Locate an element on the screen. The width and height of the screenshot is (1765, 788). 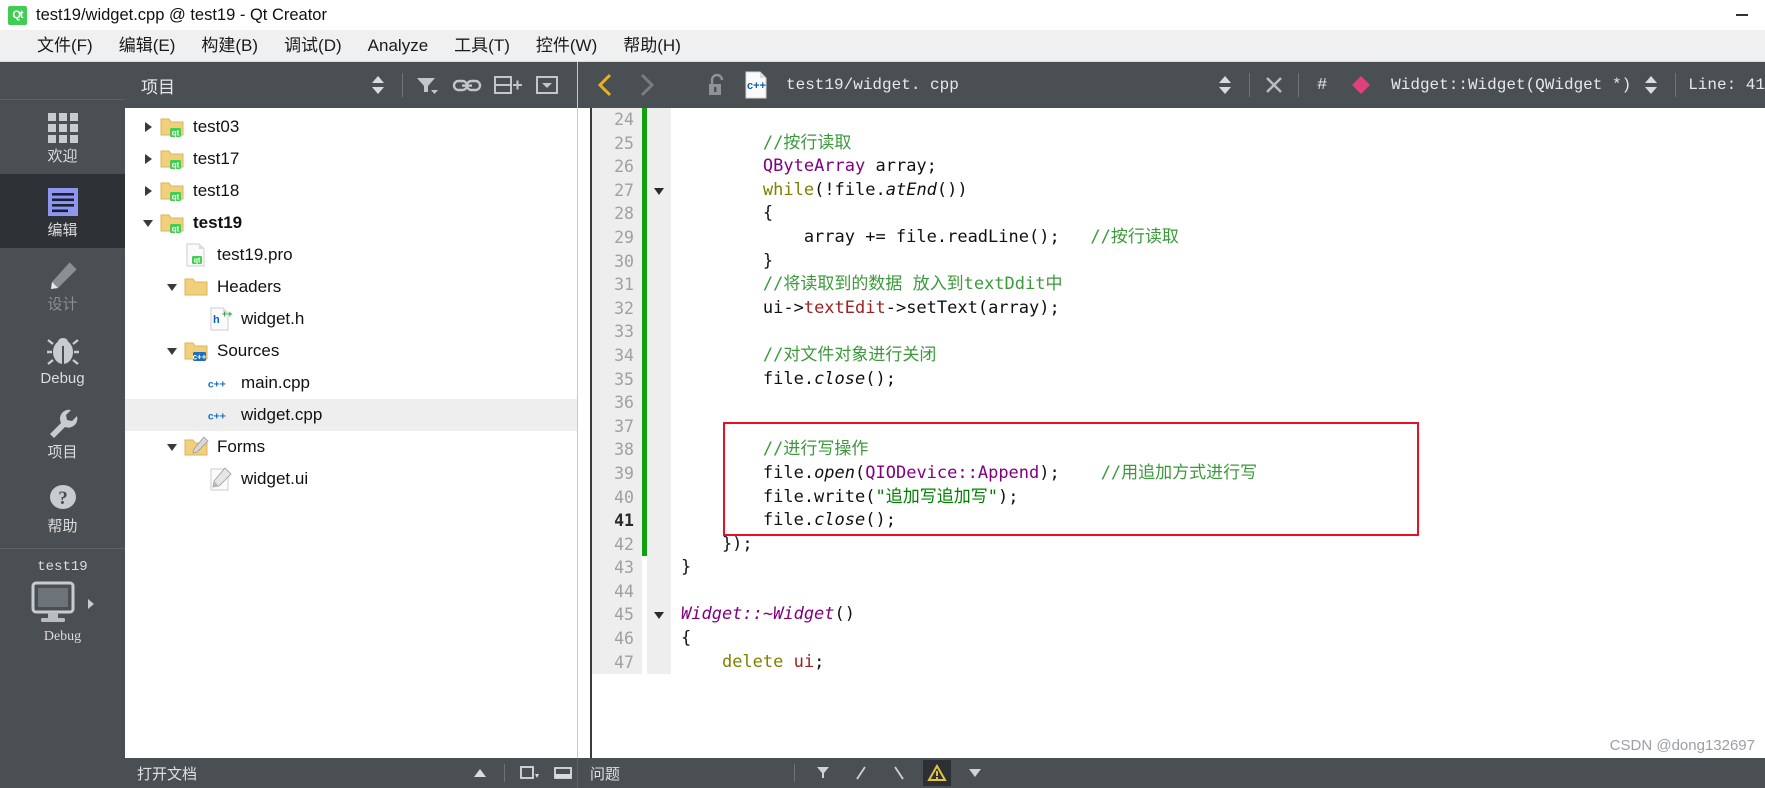
code-line: 36 is located at coordinates (1178, 403).